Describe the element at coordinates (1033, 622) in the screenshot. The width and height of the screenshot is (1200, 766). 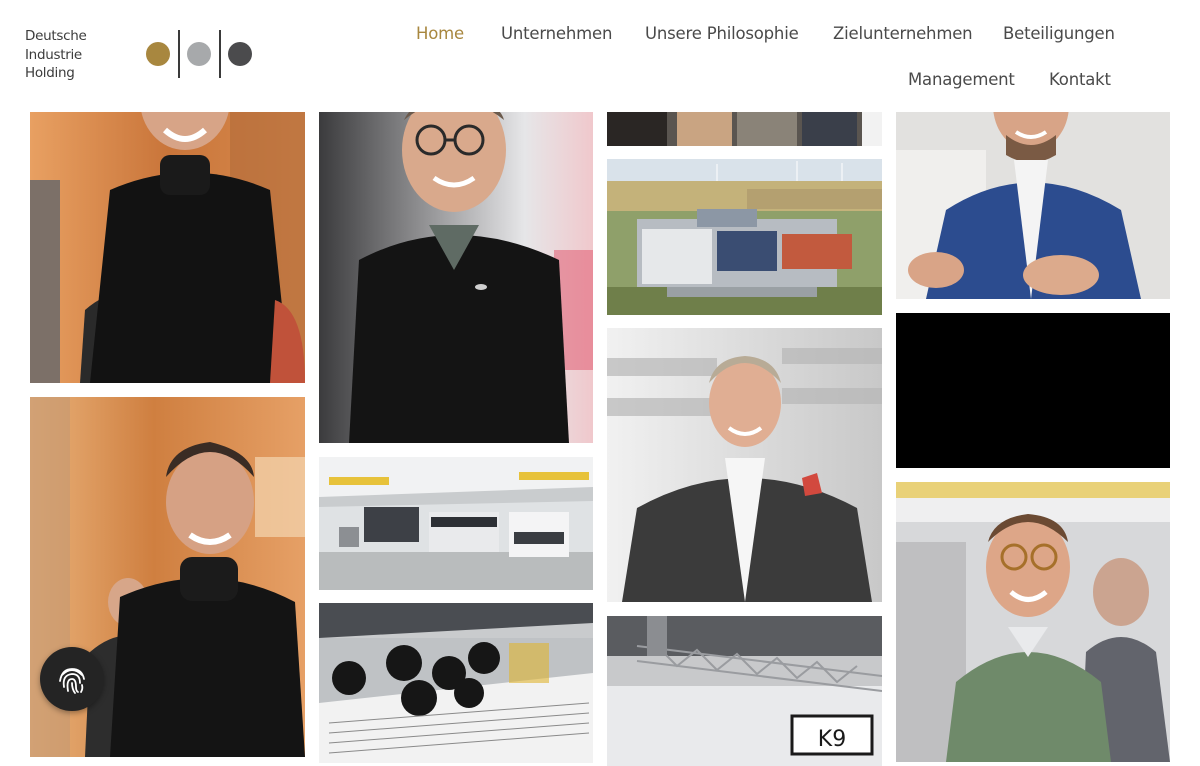
I see `gallery-photo-man-green-sweater` at that location.